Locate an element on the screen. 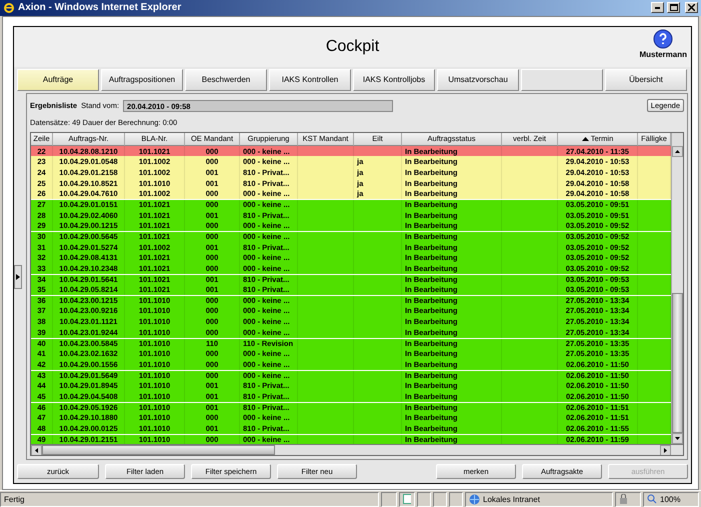  scroll-right-icon is located at coordinates (665, 451).